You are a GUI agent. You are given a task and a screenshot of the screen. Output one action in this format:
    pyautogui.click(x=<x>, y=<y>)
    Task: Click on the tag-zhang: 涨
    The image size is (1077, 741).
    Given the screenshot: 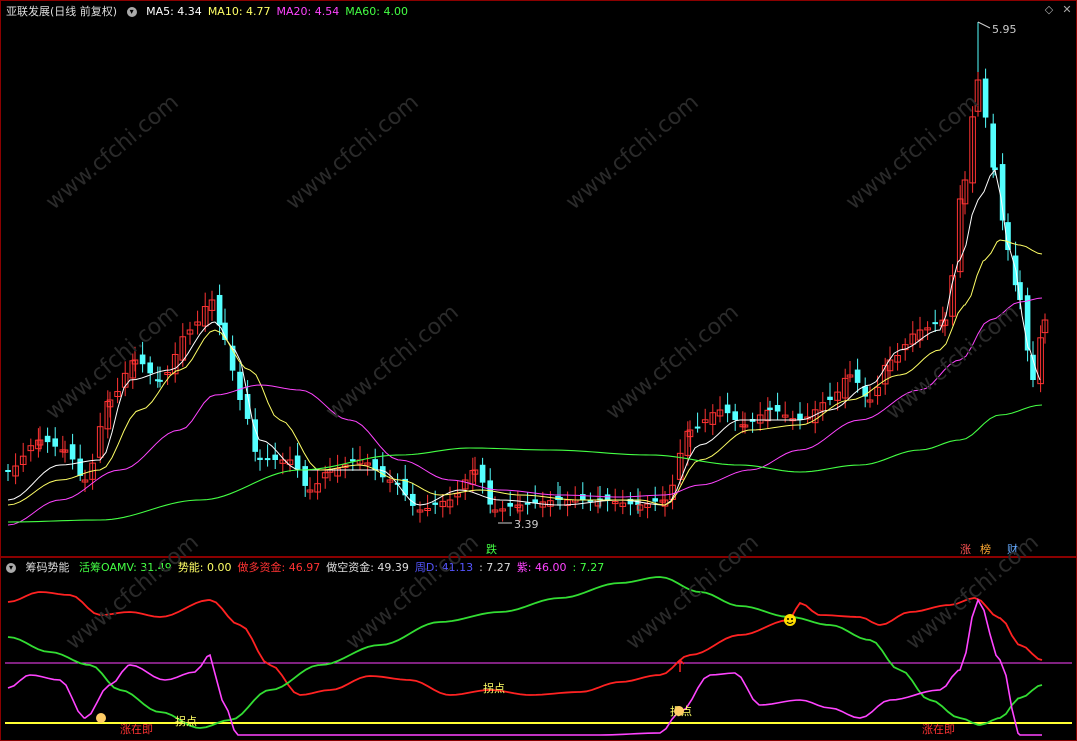 What is the action you would take?
    pyautogui.click(x=965, y=549)
    